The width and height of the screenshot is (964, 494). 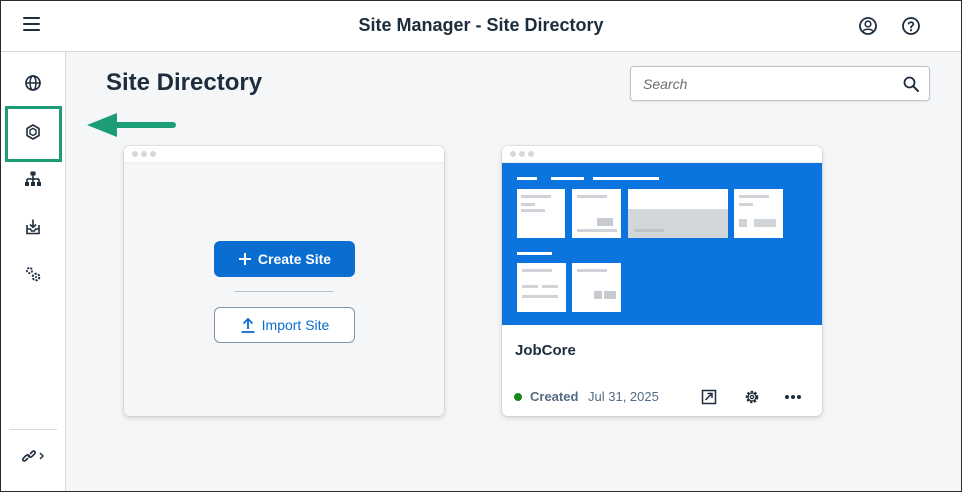 What do you see at coordinates (295, 325) in the screenshot?
I see `import-site-label: Import Site` at bounding box center [295, 325].